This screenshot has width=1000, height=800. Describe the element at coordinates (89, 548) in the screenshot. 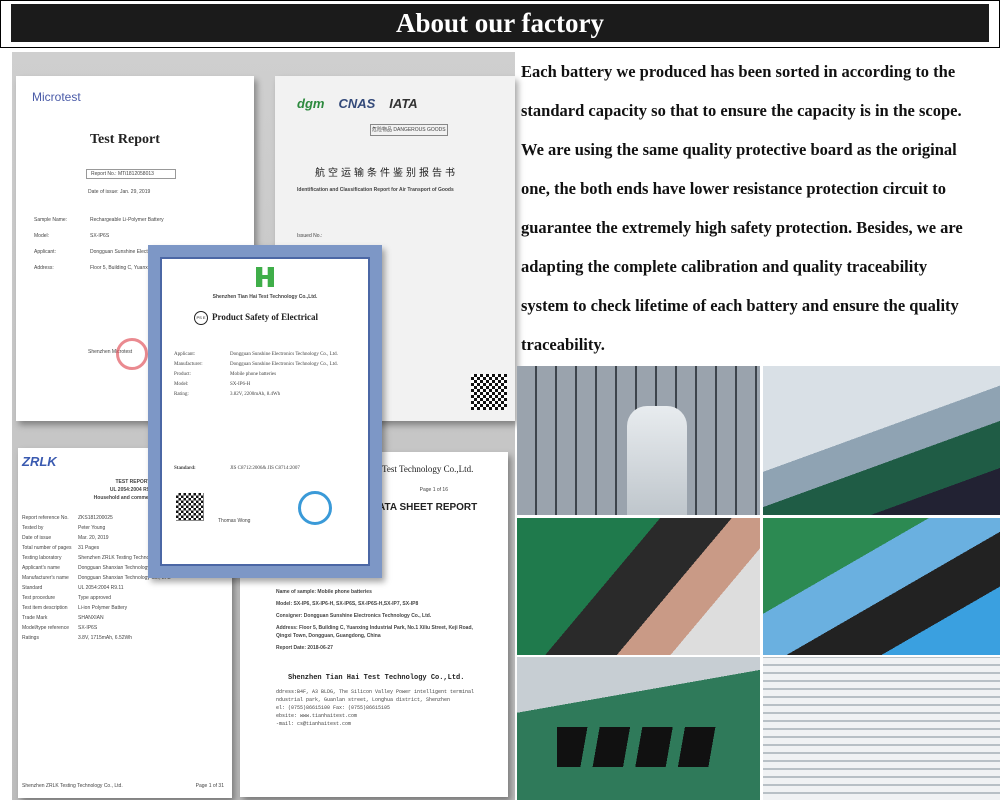

I see `field-value: 31 Pages` at that location.